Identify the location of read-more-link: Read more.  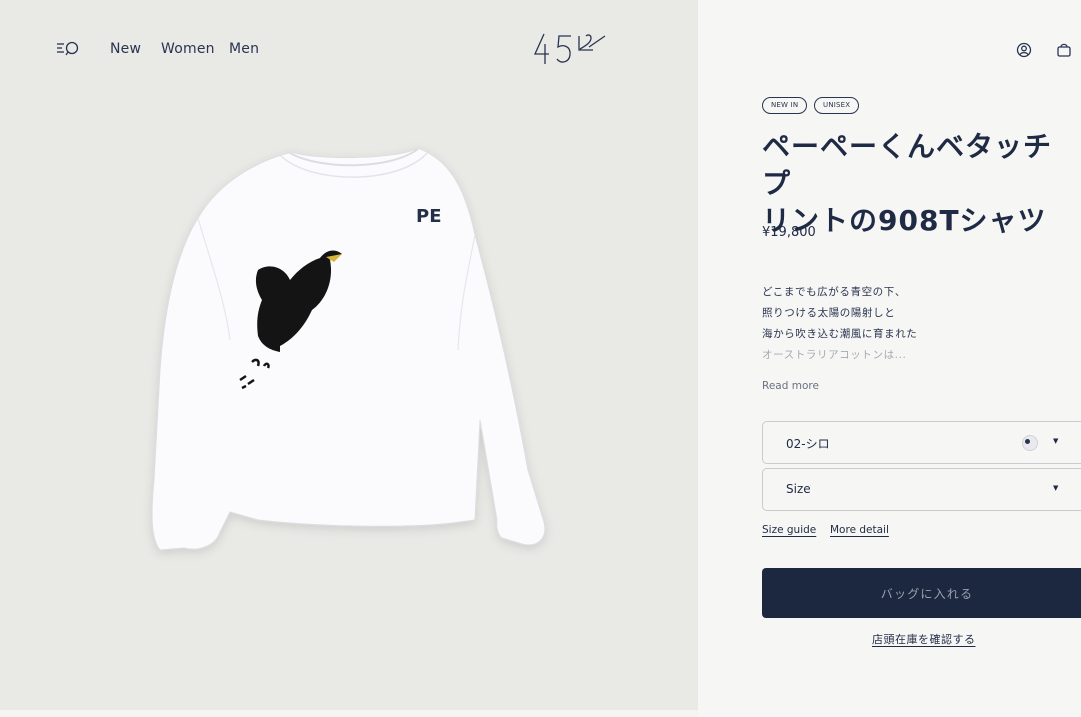
(790, 386).